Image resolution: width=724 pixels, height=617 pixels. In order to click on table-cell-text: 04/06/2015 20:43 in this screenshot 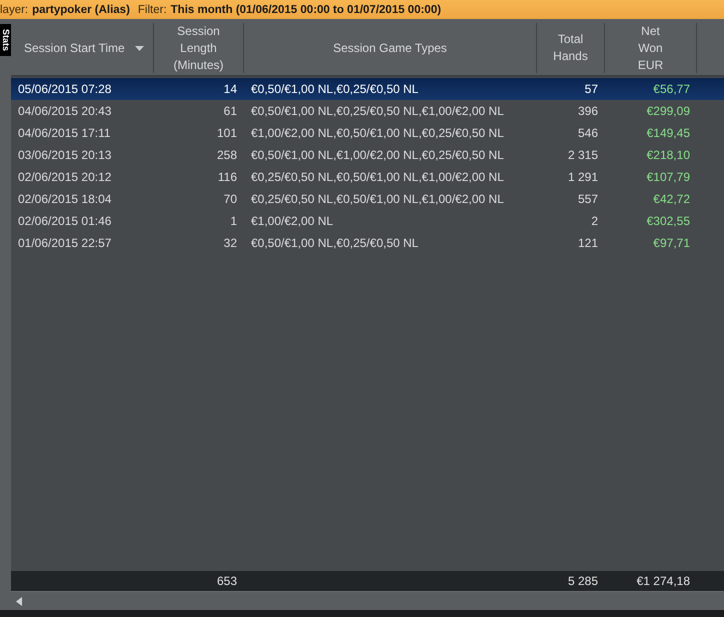, I will do `click(64, 111)`.